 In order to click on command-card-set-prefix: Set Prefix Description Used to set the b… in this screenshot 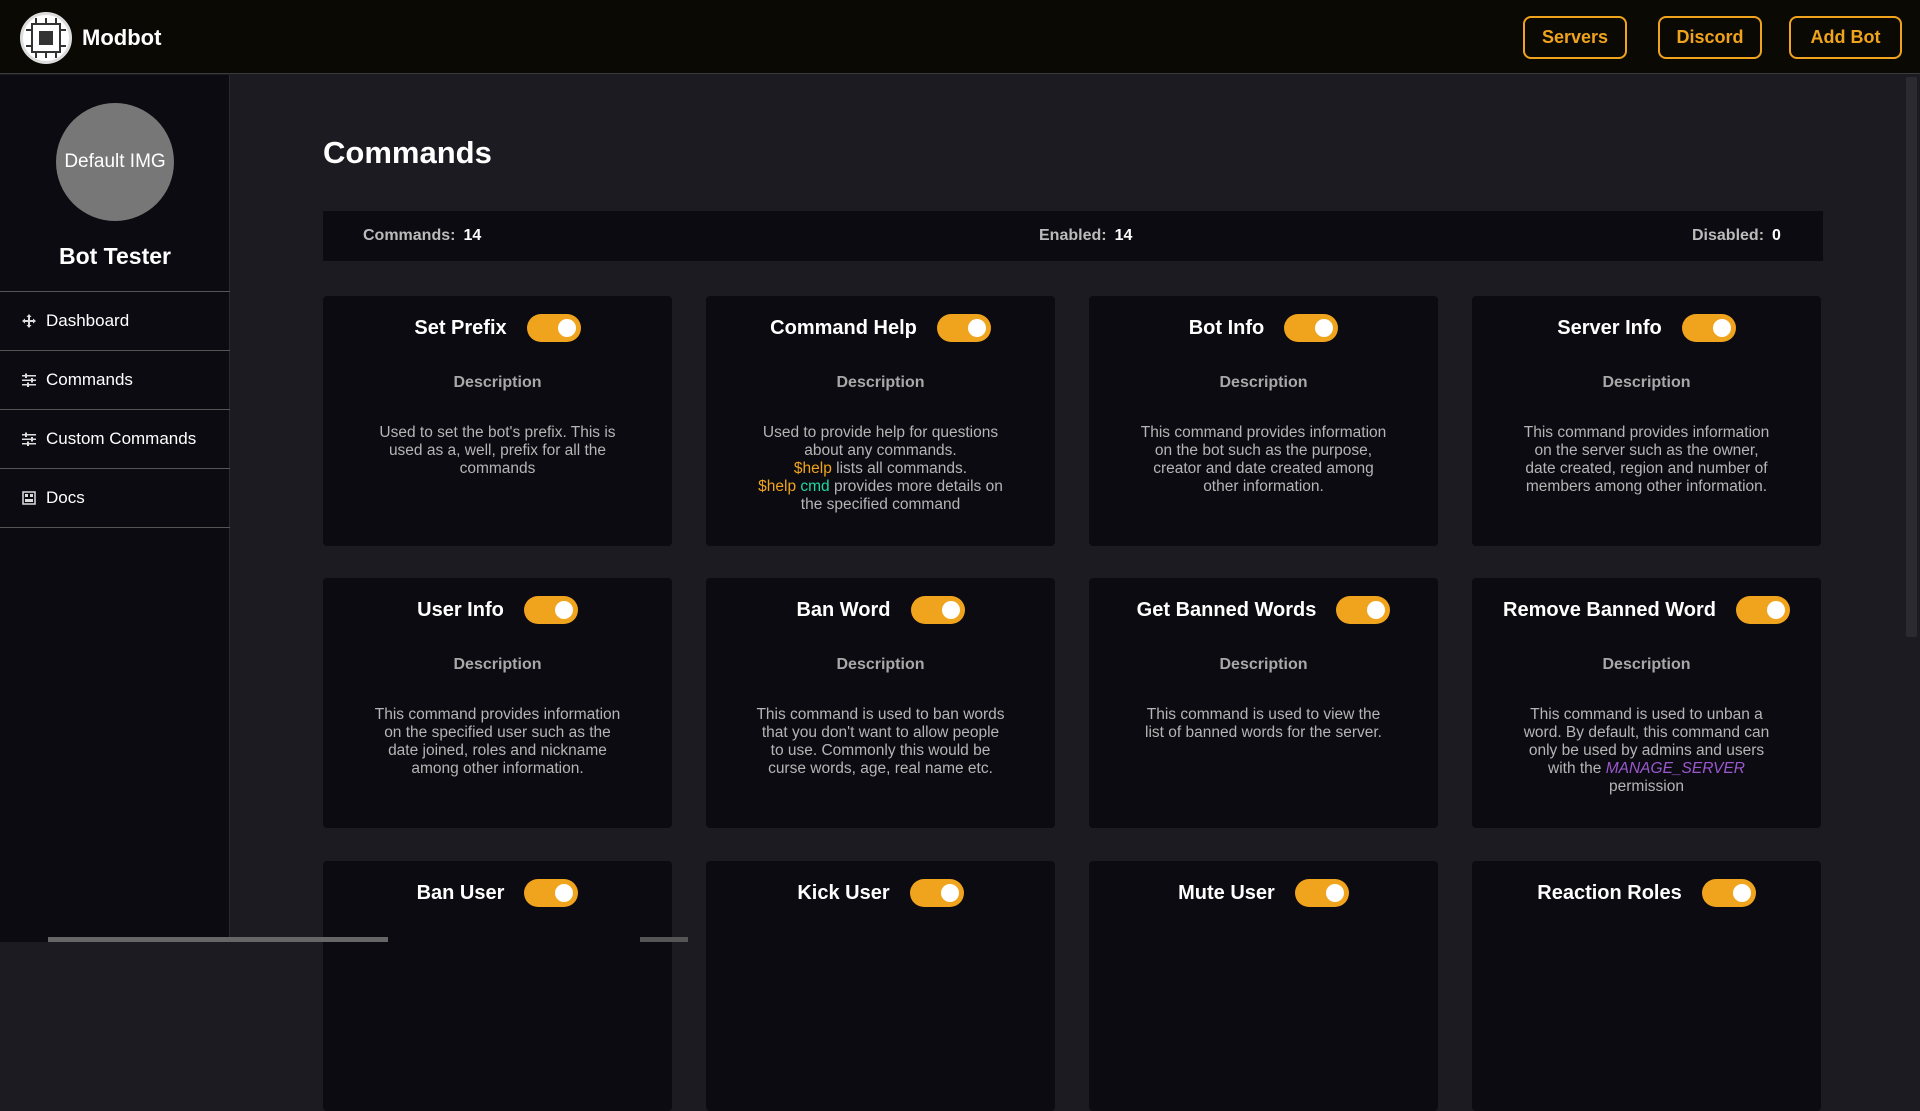, I will do `click(497, 421)`.